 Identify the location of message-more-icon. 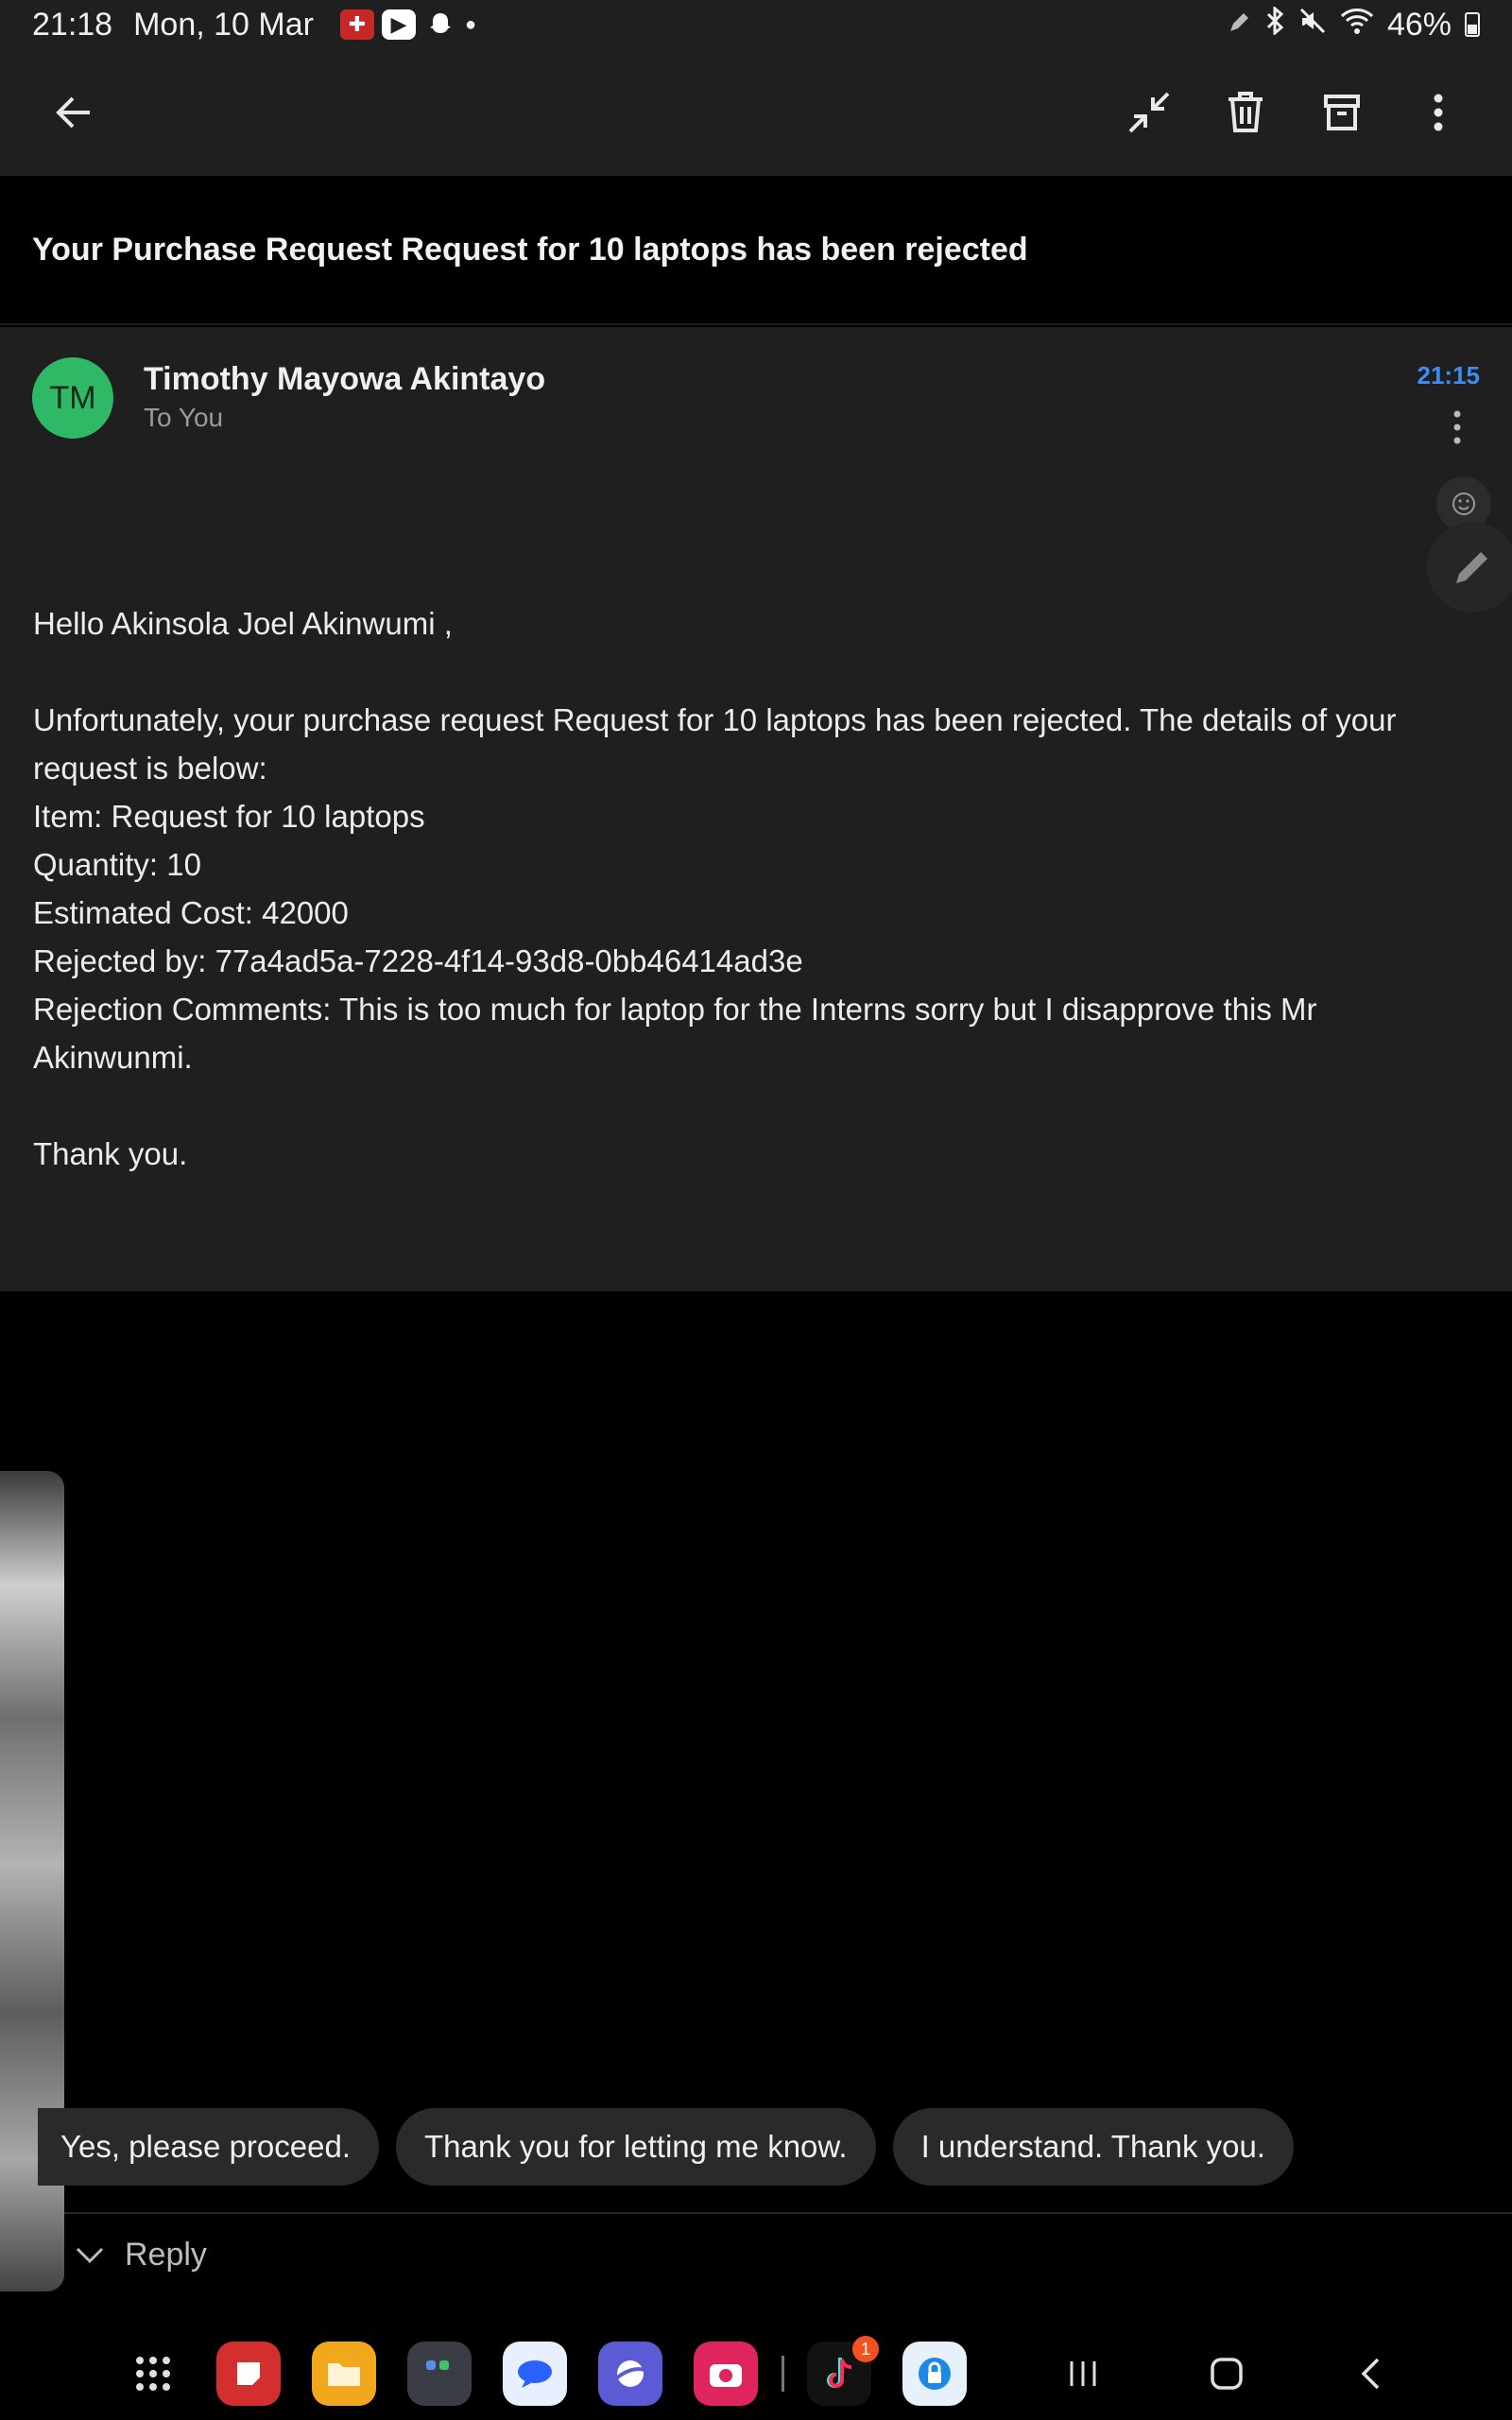
(1457, 427).